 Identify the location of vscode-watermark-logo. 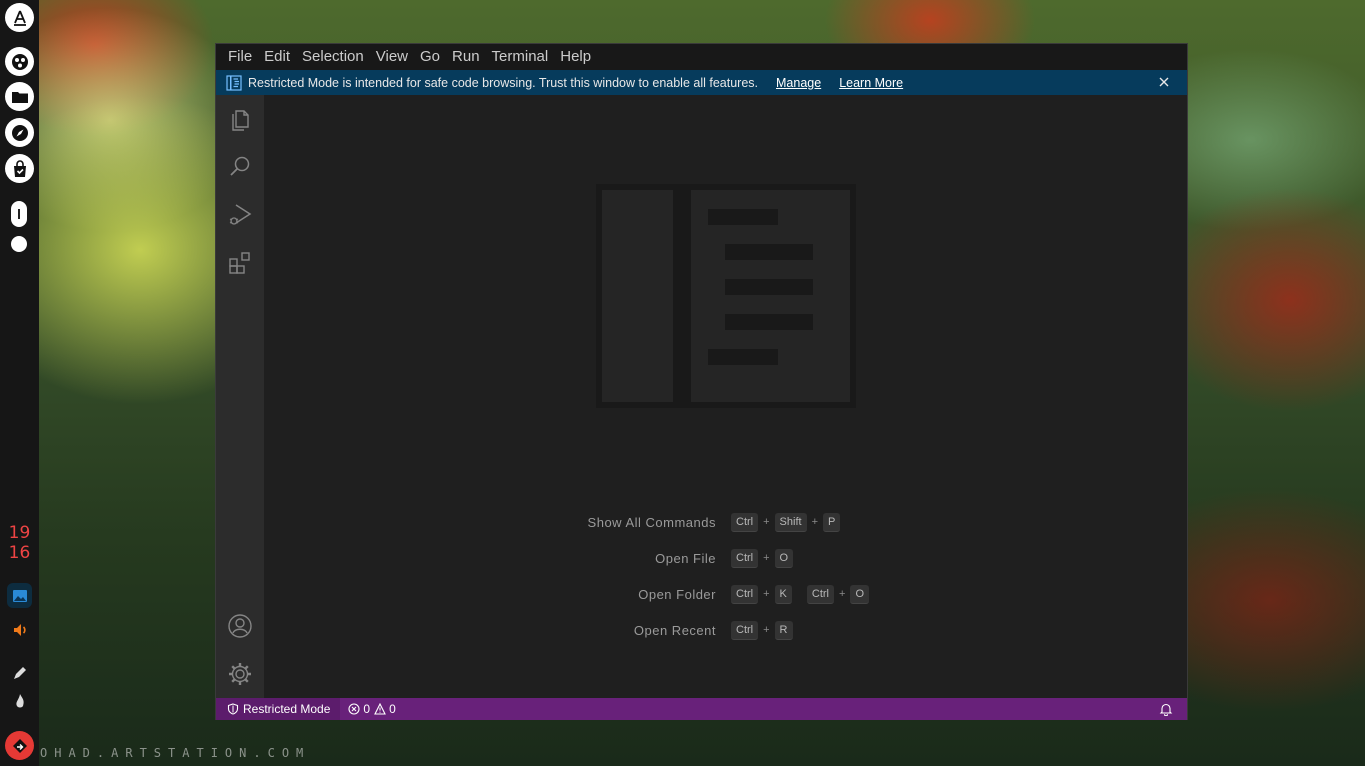
(726, 296).